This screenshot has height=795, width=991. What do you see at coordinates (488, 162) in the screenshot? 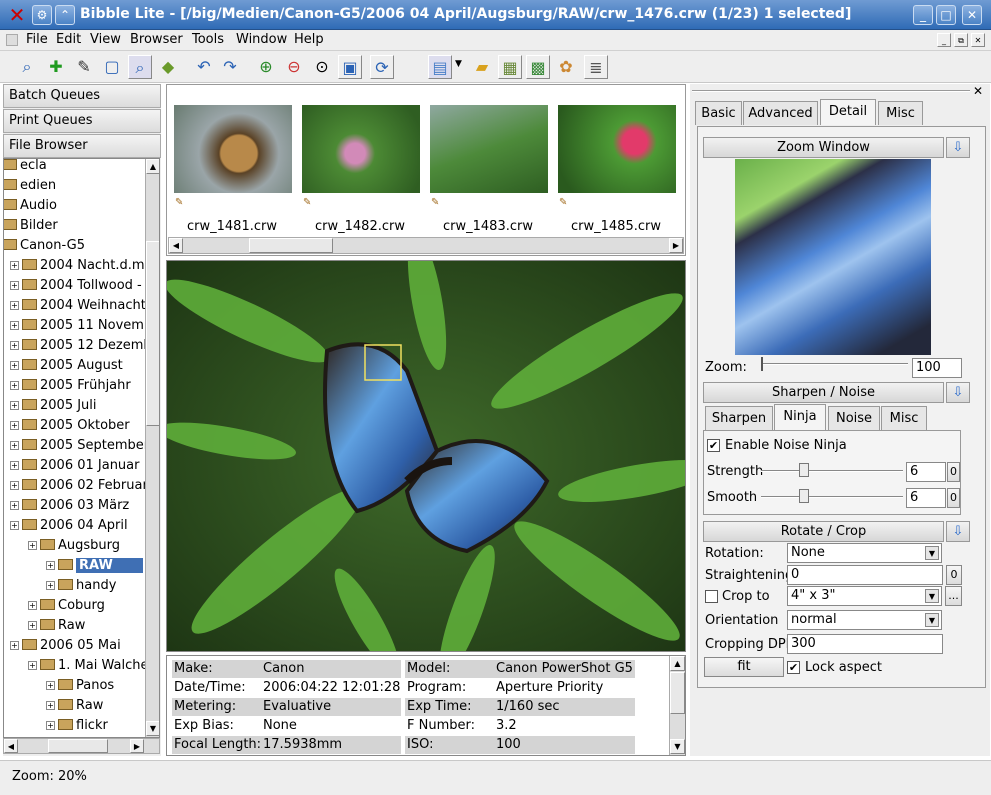
I see `thumbnail-item: ✎ crw_1483.crw` at bounding box center [488, 162].